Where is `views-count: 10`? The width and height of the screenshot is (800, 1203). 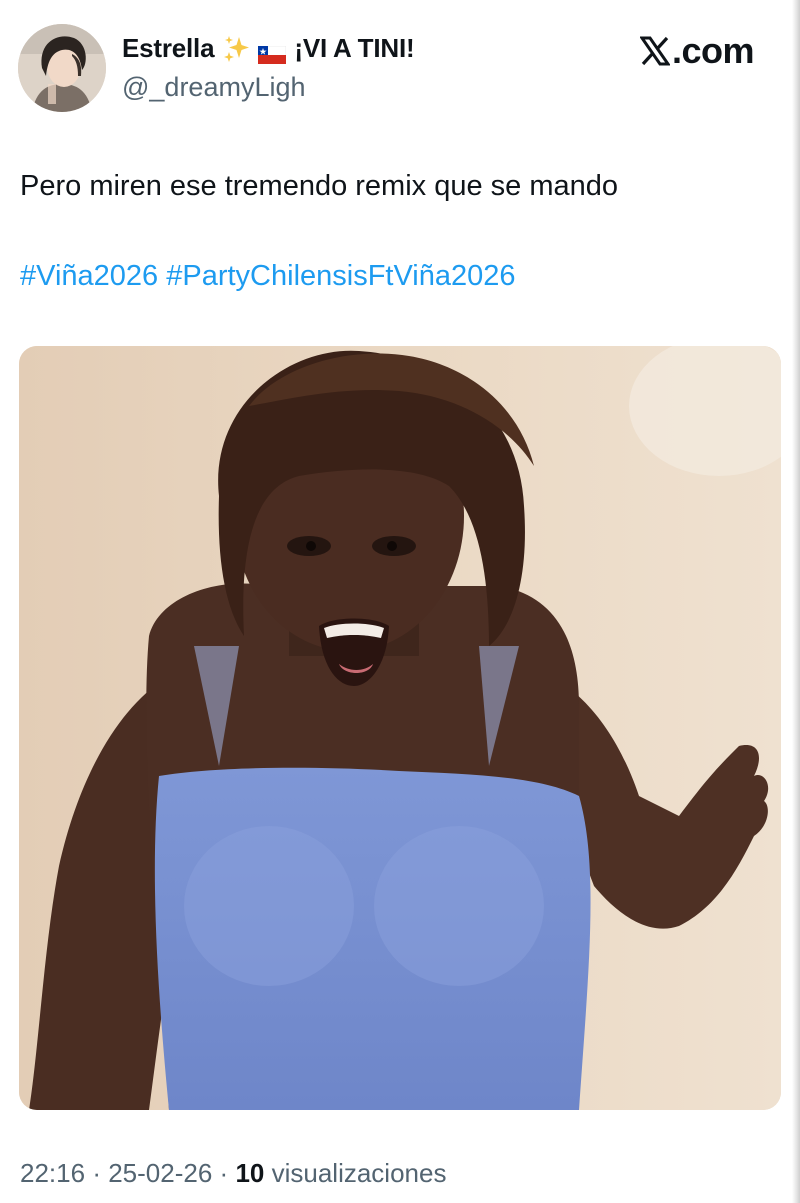 views-count: 10 is located at coordinates (250, 1173).